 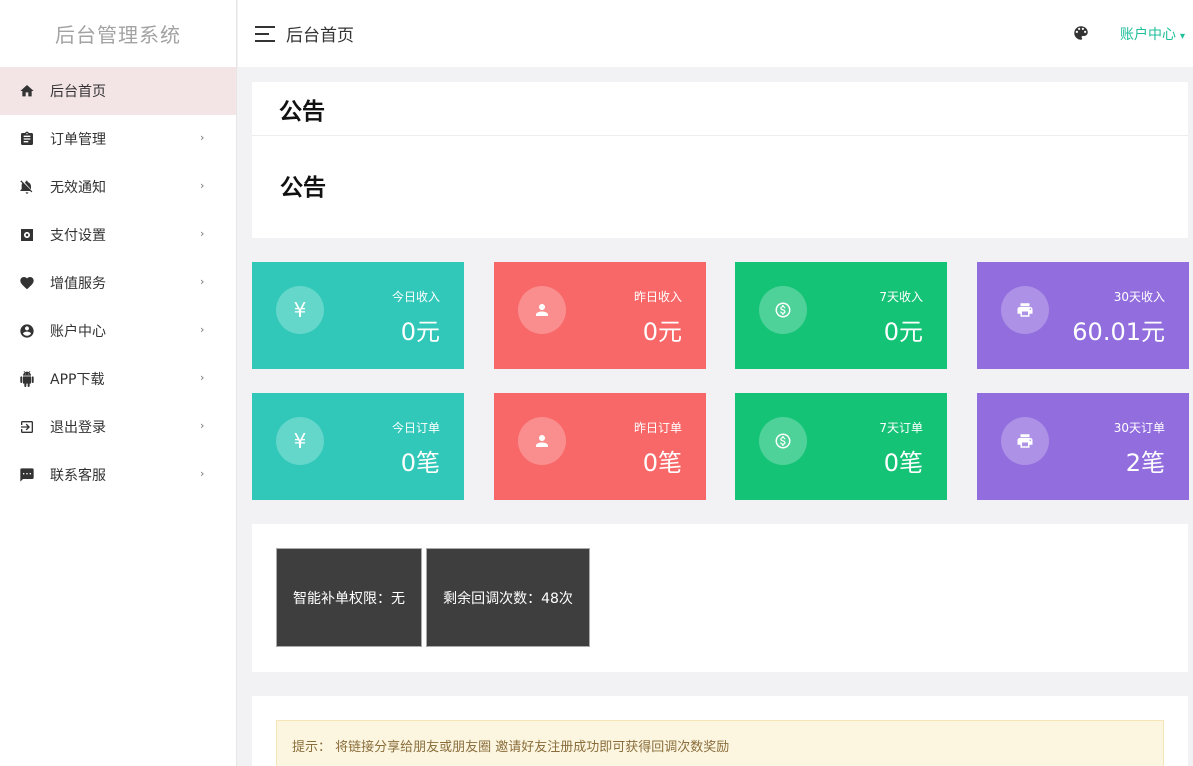 I want to click on top-header: 后台首页 账户中心 ▾, so click(x=715, y=33).